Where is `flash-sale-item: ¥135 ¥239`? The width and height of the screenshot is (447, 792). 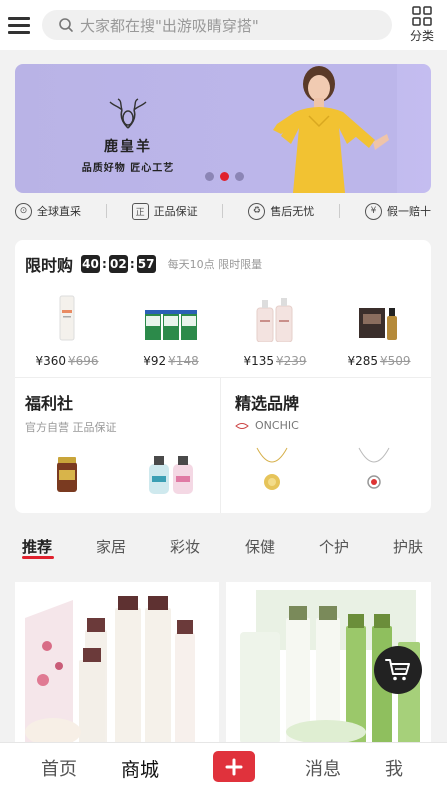
flash-sale-item: ¥135 ¥239 is located at coordinates (275, 329).